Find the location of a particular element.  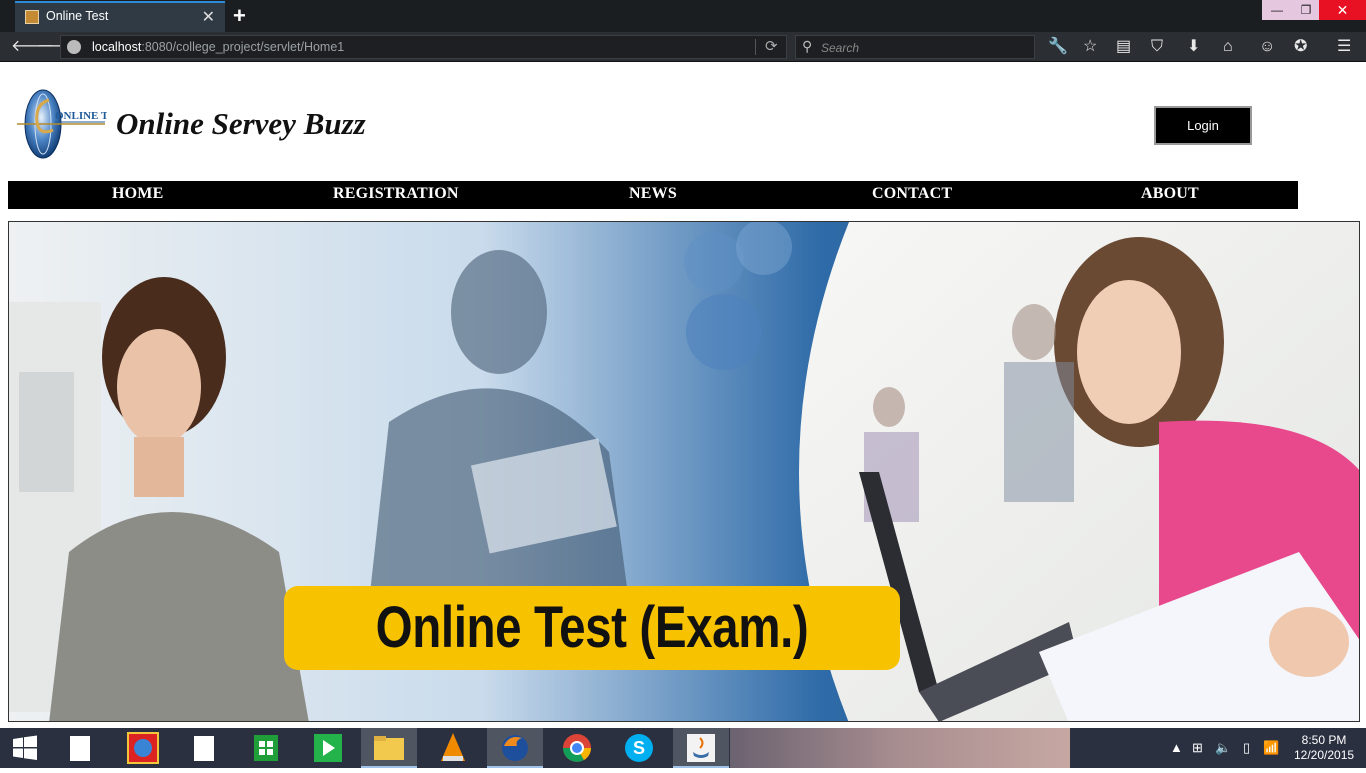

home-icon: ⌂ is located at coordinates (1228, 47).